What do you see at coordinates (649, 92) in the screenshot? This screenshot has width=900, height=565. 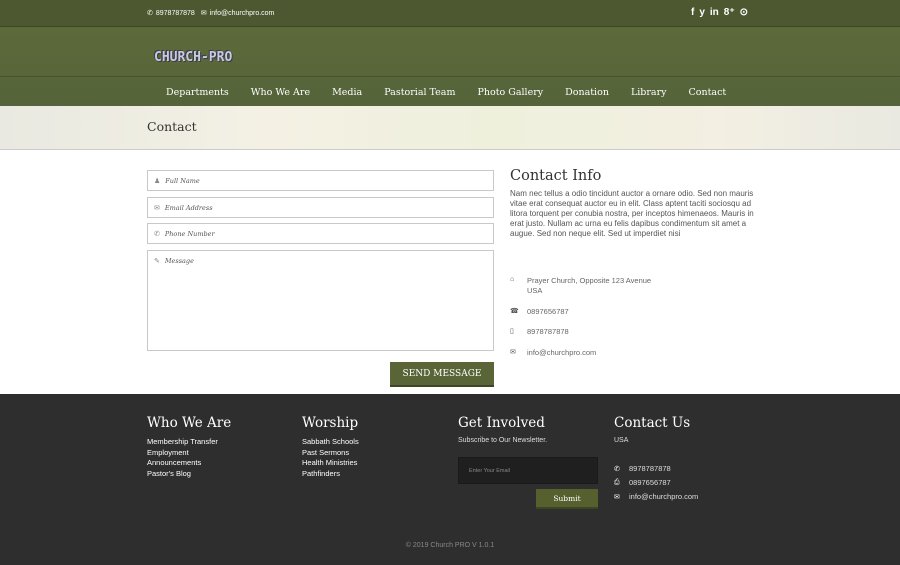 I see `nav-library: Library` at bounding box center [649, 92].